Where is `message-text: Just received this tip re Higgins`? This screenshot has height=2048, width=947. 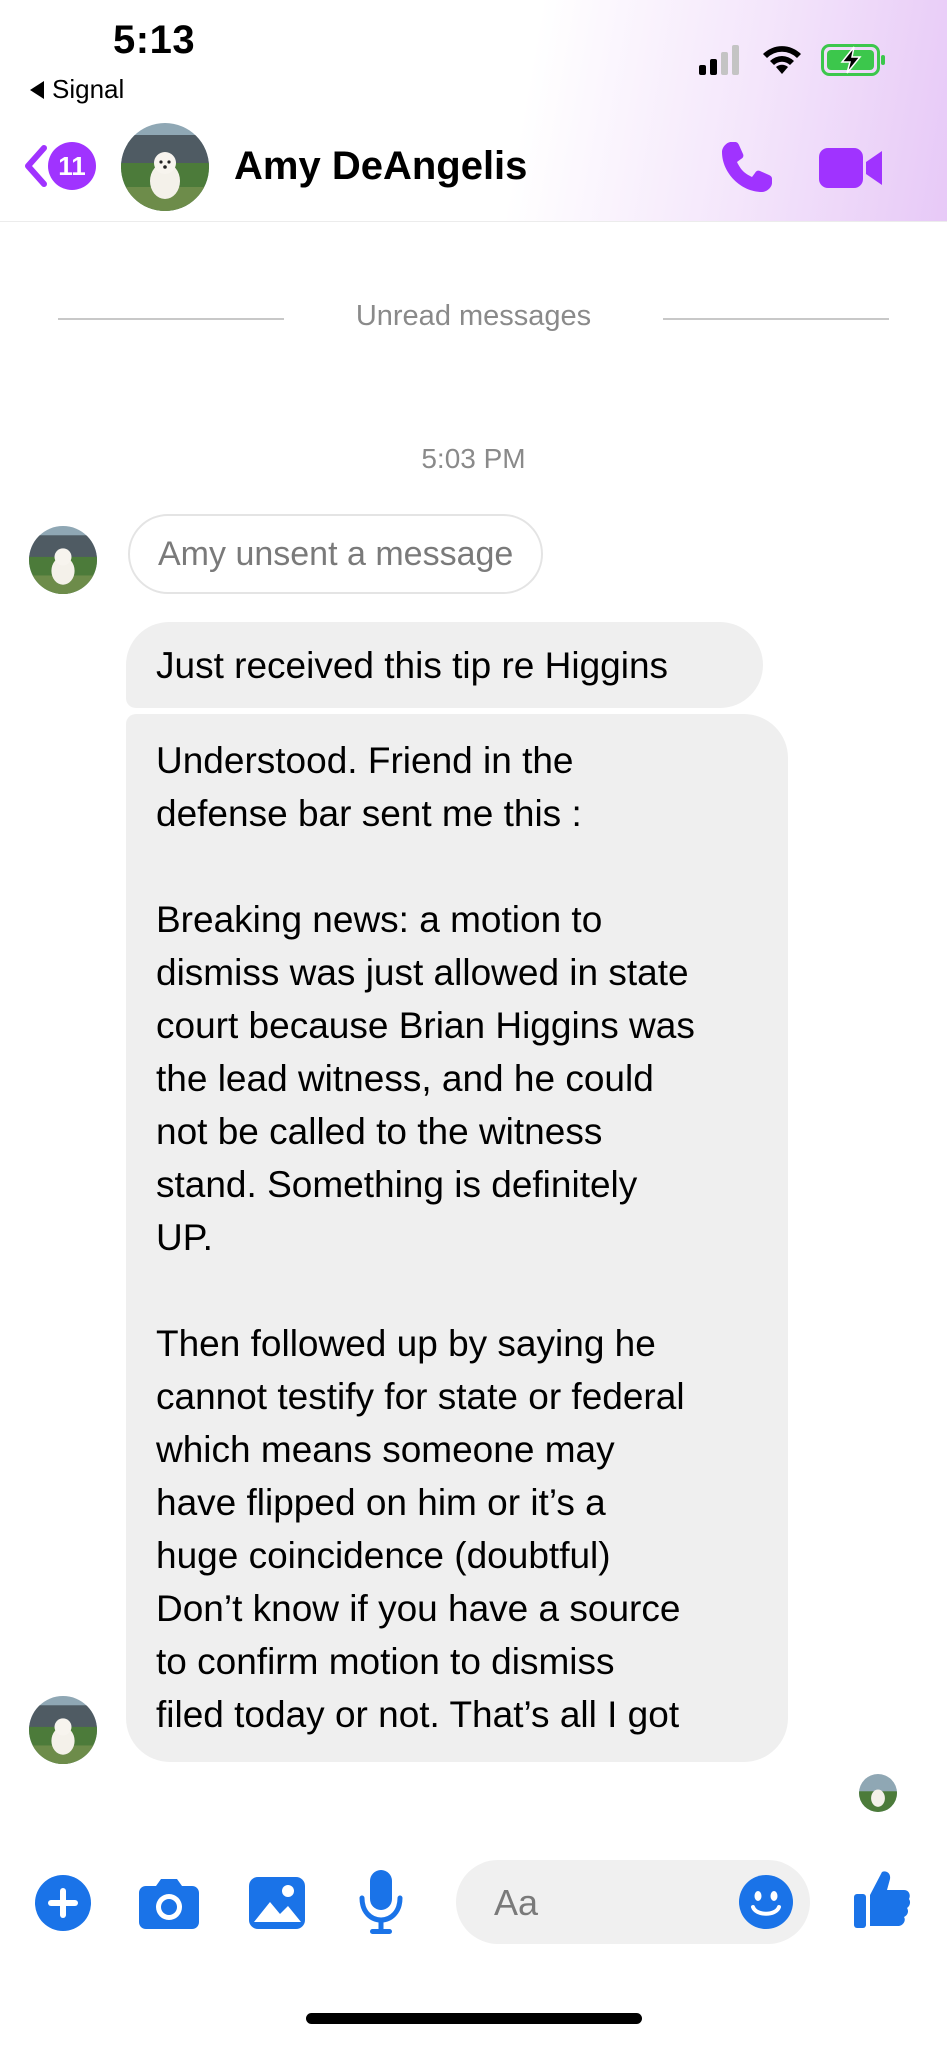 message-text: Just received this tip re Higgins is located at coordinates (412, 665).